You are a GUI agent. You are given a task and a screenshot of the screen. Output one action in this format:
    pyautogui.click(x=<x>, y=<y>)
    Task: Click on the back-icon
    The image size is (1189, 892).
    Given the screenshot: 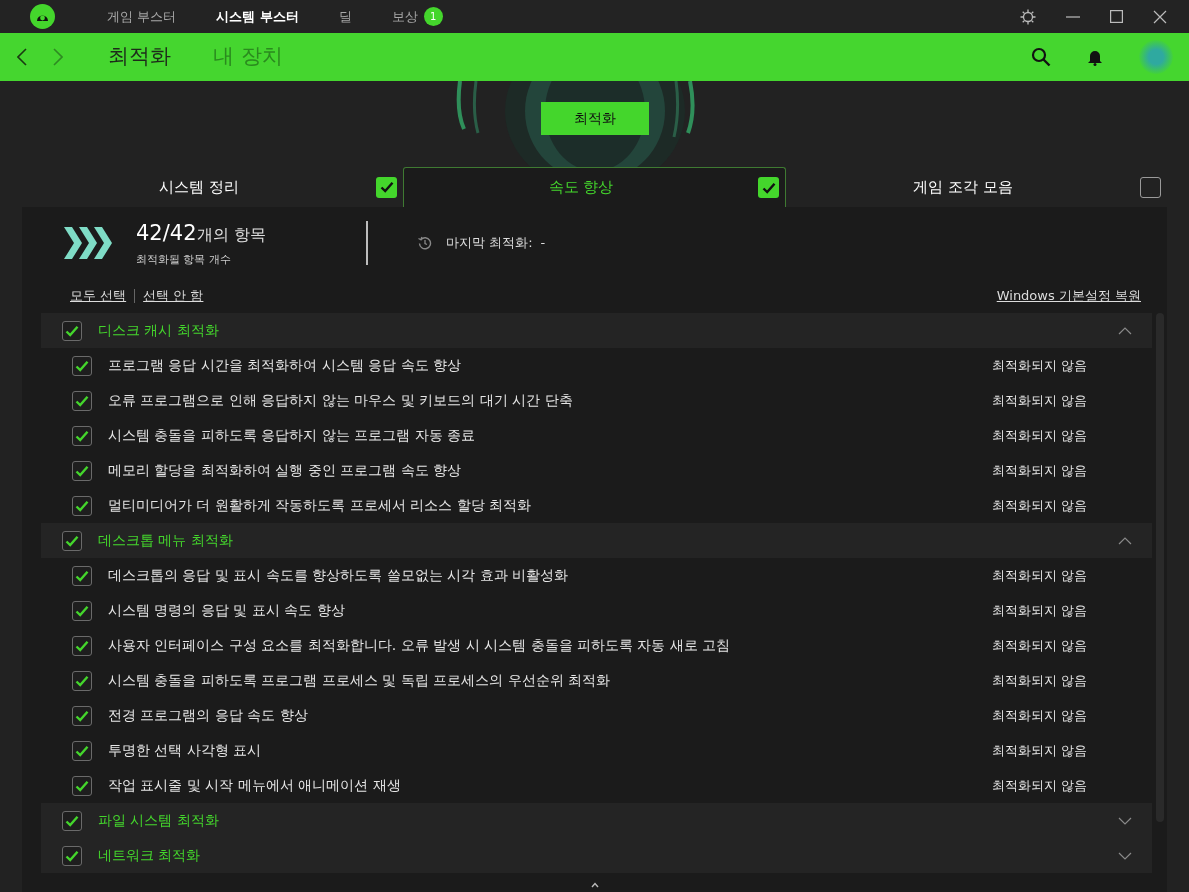 What is the action you would take?
    pyautogui.click(x=22, y=57)
    